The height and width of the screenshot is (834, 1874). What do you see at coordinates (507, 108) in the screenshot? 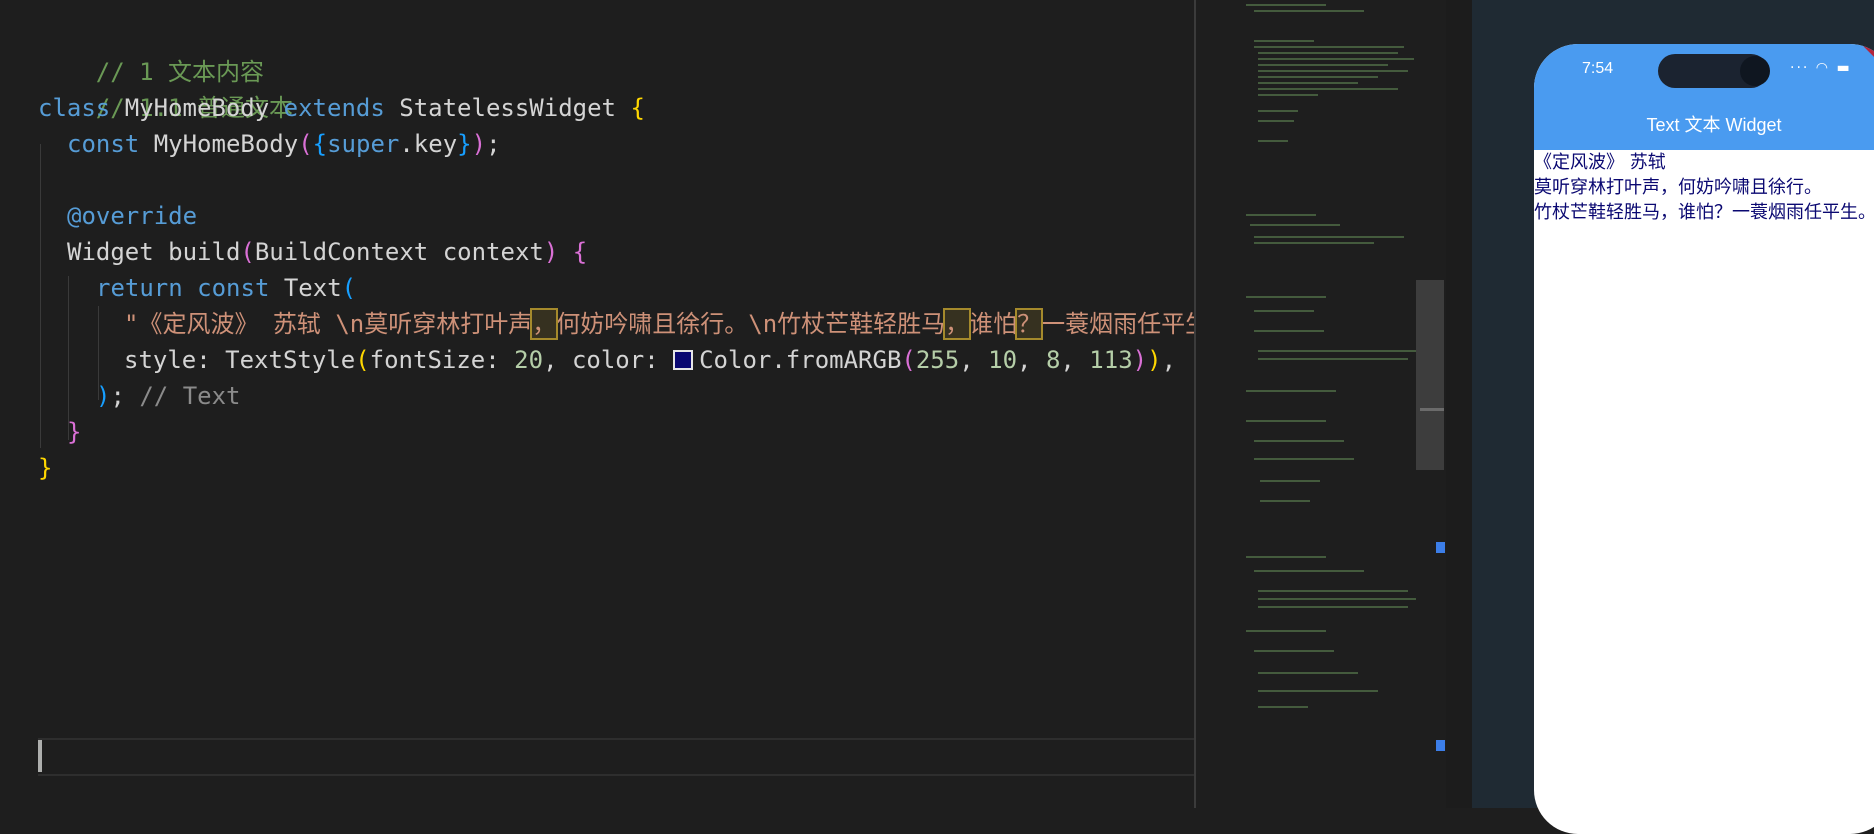
I see `base-class: StatelessWidget` at bounding box center [507, 108].